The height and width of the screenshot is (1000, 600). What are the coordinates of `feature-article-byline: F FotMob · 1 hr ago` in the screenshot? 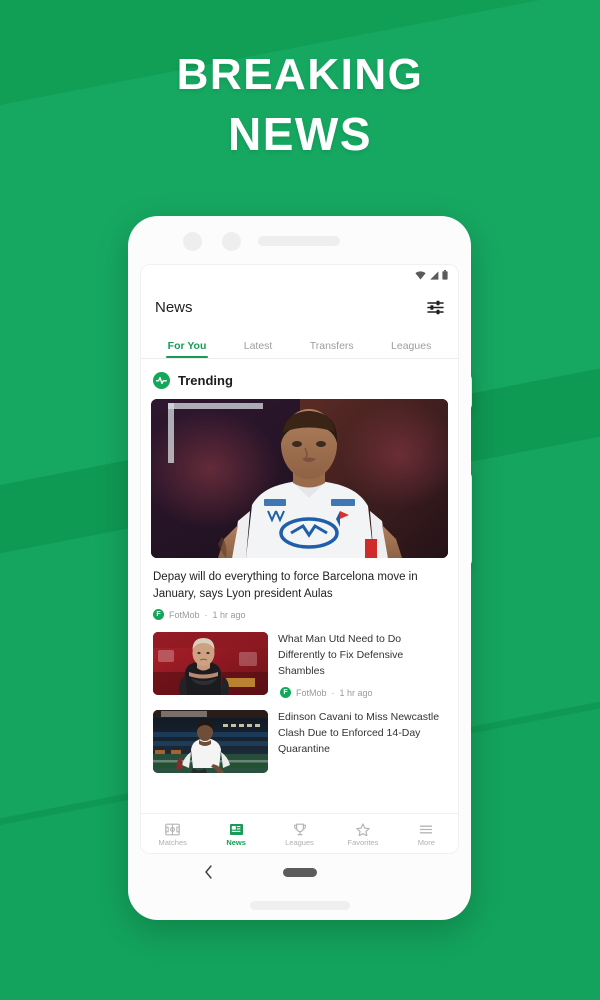 It's located at (299, 611).